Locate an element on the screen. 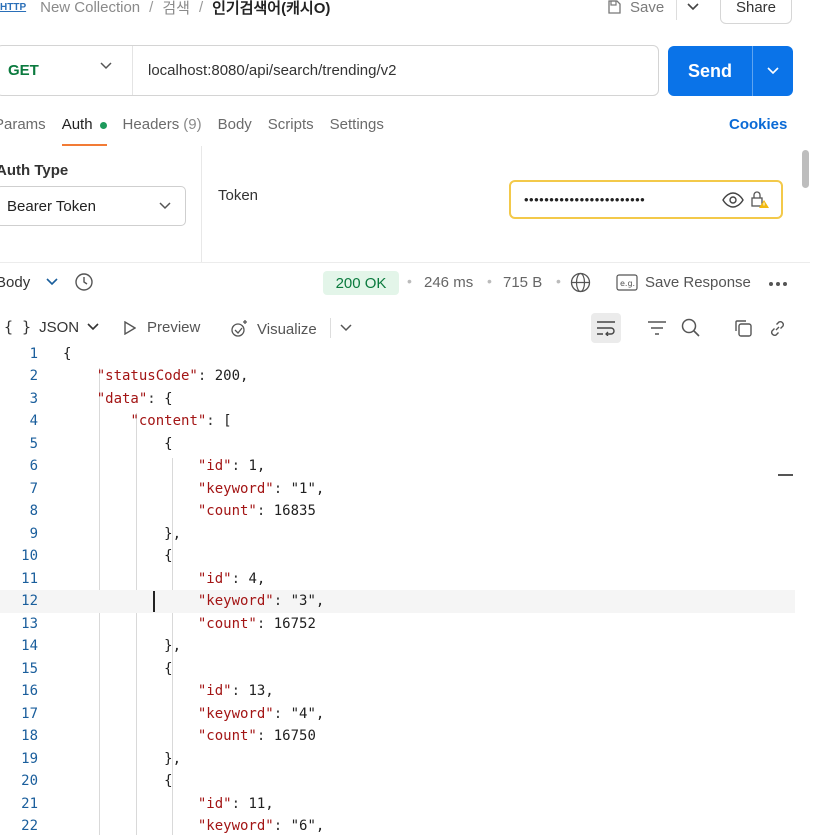  auth-type-label: Auth Type is located at coordinates (34, 170).